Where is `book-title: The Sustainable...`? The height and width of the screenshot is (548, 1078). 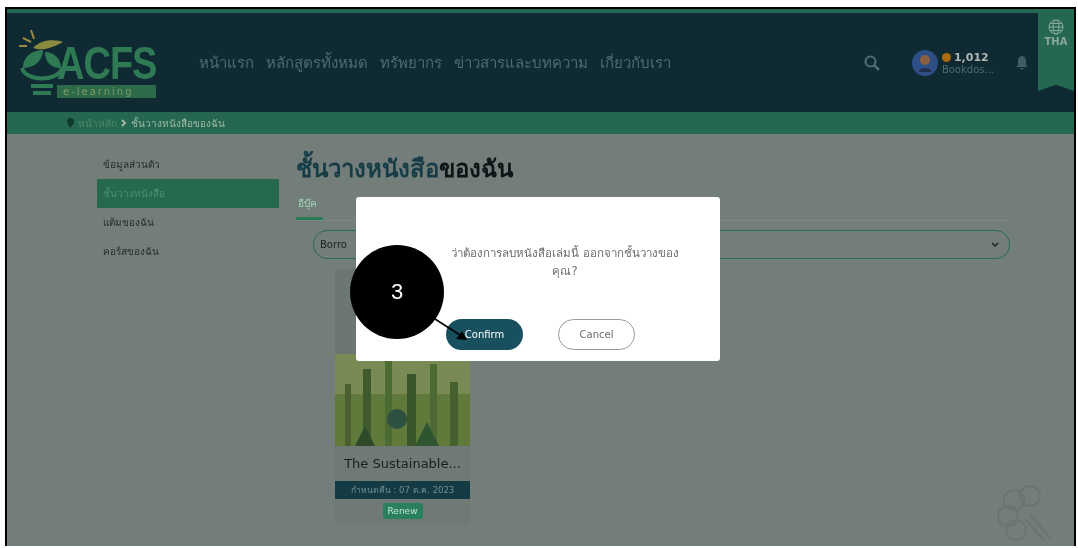 book-title: The Sustainable... is located at coordinates (402, 463).